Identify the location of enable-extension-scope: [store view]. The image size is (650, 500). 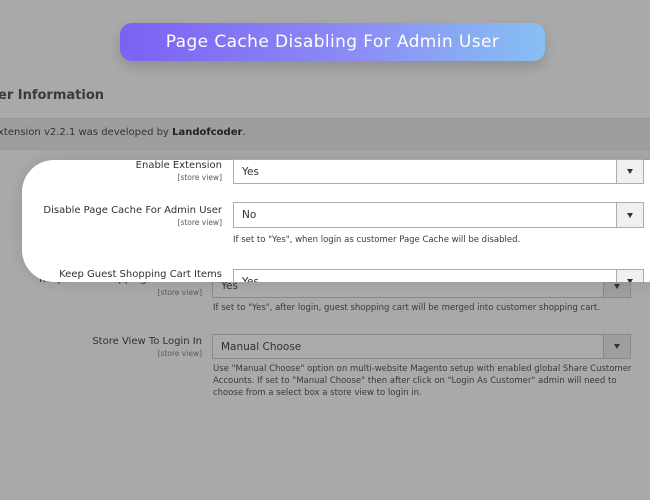
(199, 177).